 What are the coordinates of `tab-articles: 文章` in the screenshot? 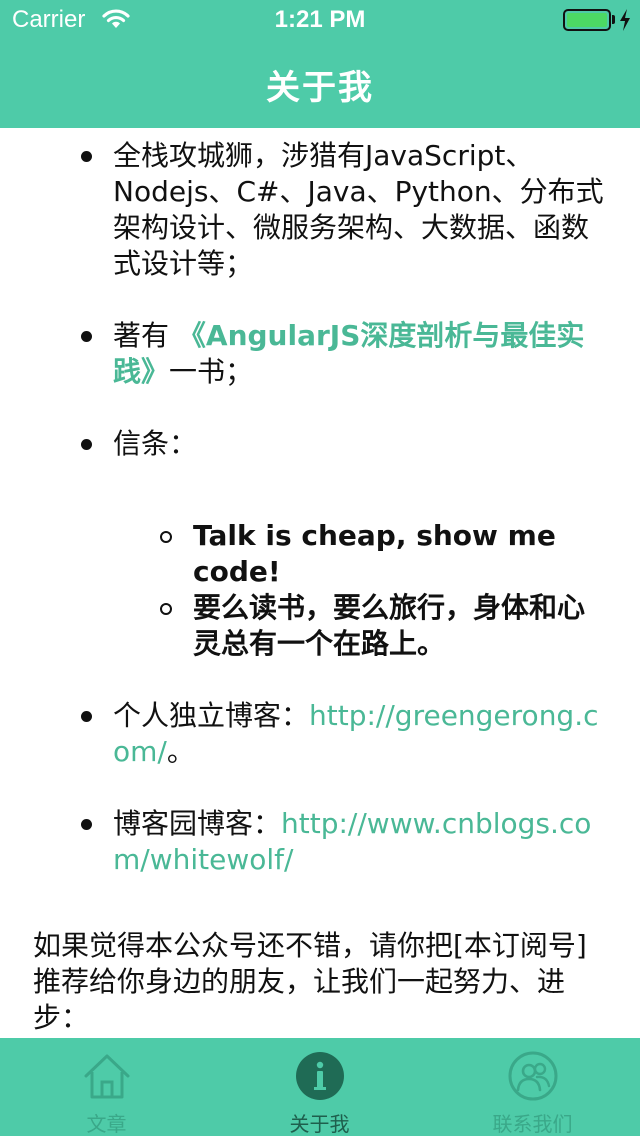 It's located at (106, 1087).